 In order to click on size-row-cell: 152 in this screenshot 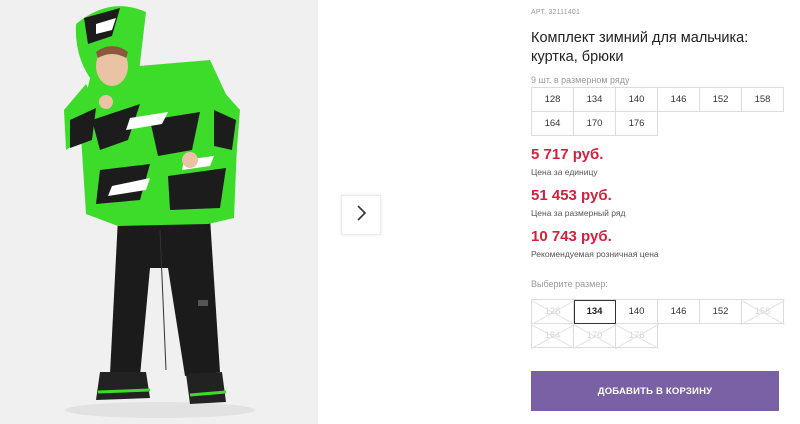, I will do `click(721, 100)`.